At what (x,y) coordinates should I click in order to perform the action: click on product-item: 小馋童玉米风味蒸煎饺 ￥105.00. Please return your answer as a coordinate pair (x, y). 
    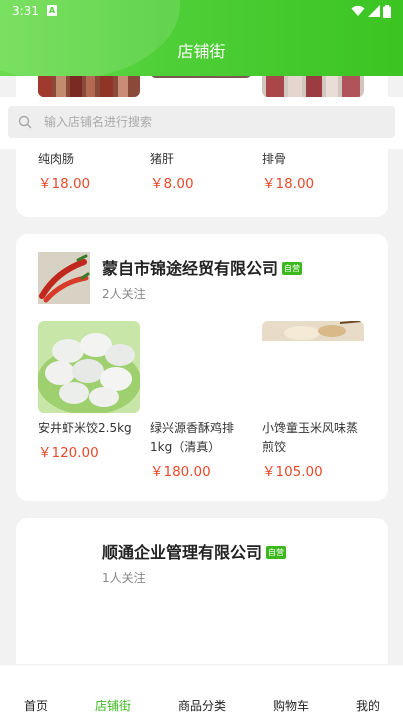
    Looking at the image, I should click on (313, 400).